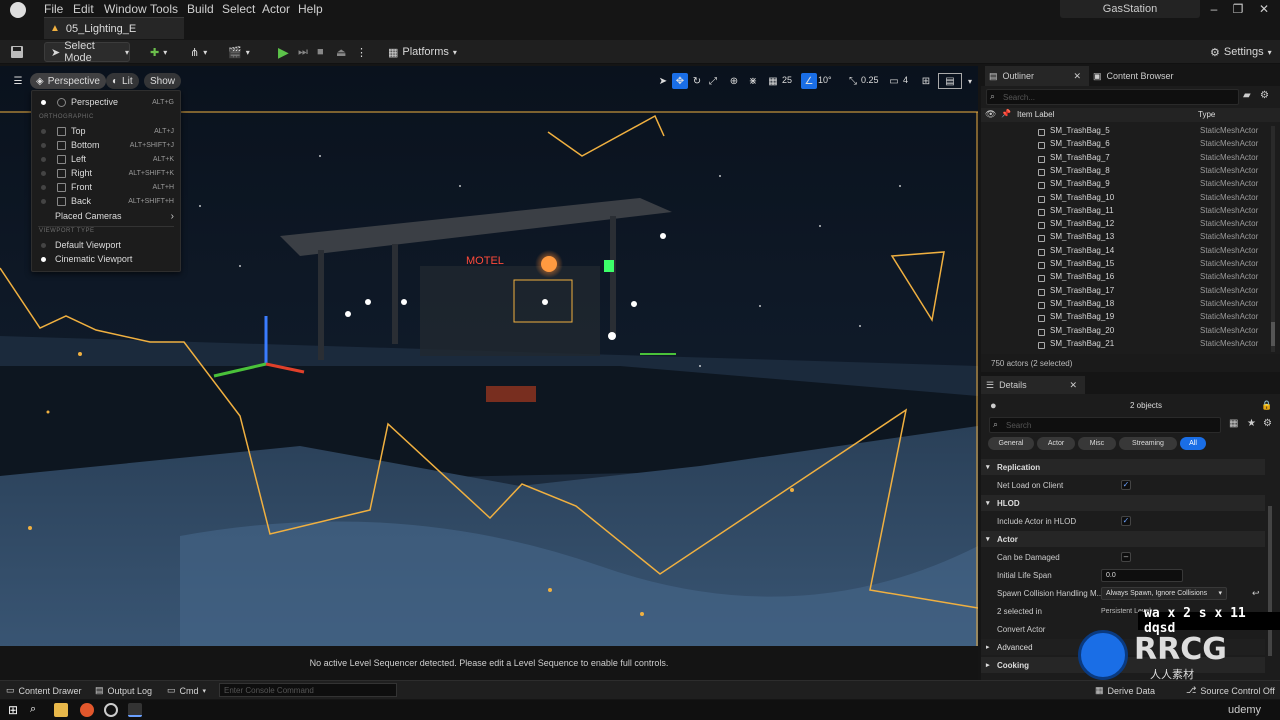 The width and height of the screenshot is (1280, 720). What do you see at coordinates (106, 216) in the screenshot?
I see `menu-item-placed-cameras: Placed Cameras ›` at bounding box center [106, 216].